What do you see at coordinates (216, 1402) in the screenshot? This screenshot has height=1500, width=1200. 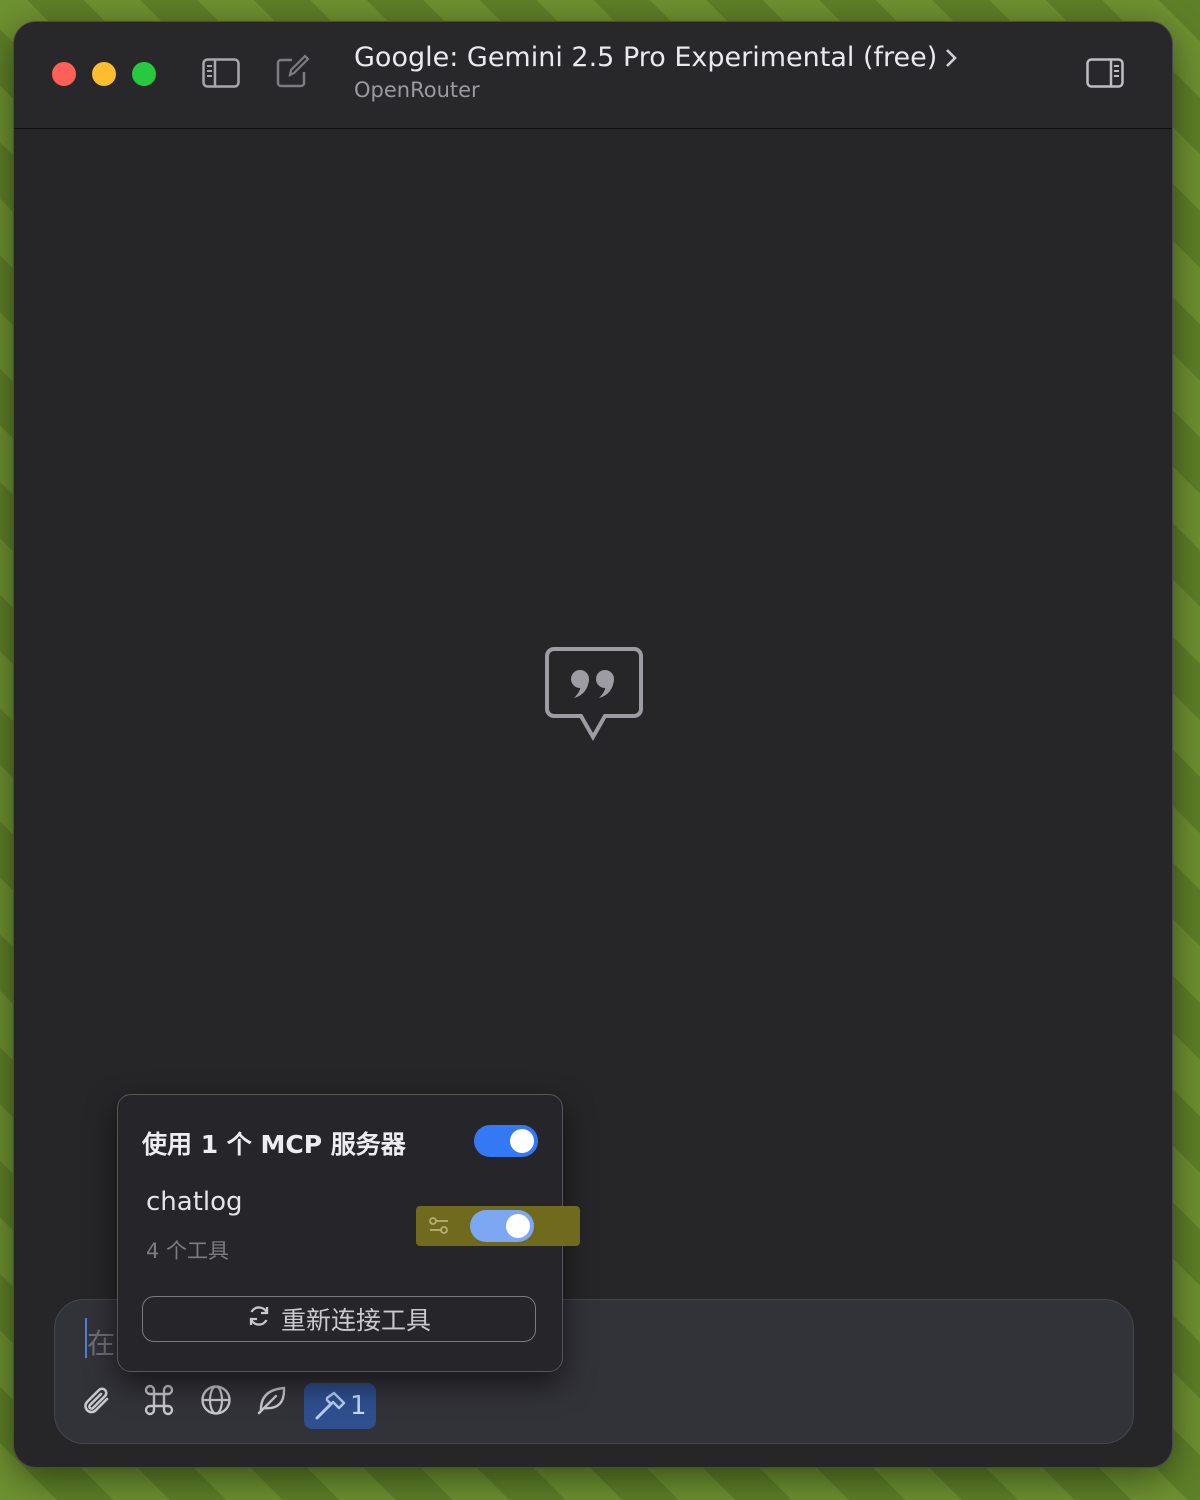 I see `globe-icon` at bounding box center [216, 1402].